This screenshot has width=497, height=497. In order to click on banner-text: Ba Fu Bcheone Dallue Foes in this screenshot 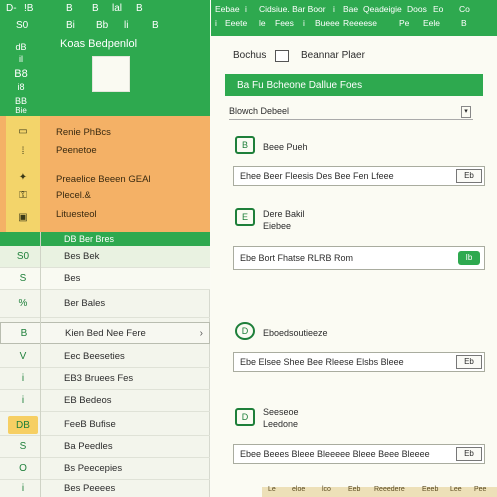, I will do `click(300, 85)`.